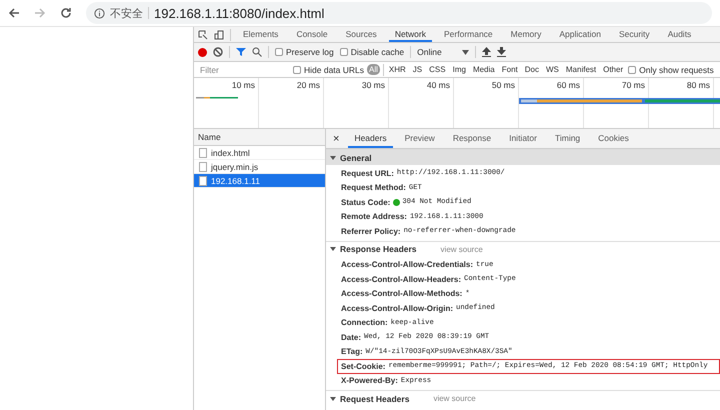 The image size is (720, 410). What do you see at coordinates (698, 85) in the screenshot?
I see `tick-label: 80 ms` at bounding box center [698, 85].